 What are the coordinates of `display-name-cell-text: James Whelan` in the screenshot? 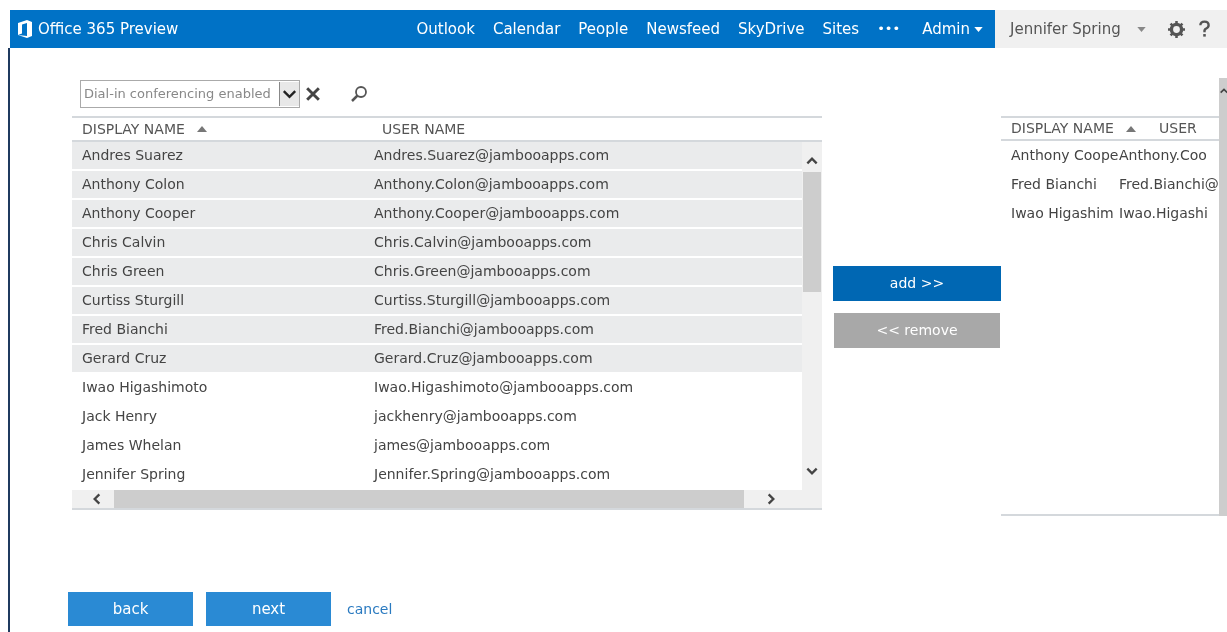 It's located at (132, 445).